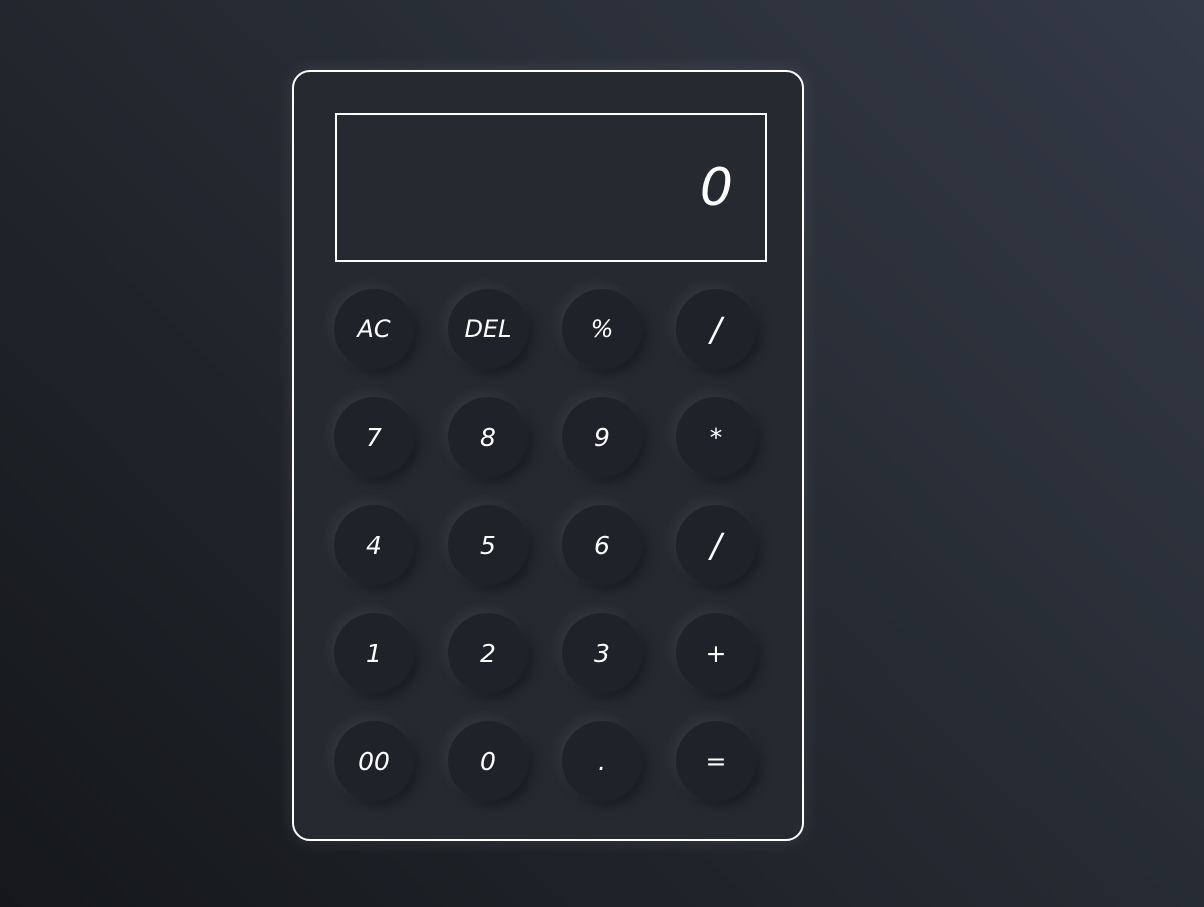 The height and width of the screenshot is (907, 1204). I want to click on delete-button: DEL, so click(488, 329).